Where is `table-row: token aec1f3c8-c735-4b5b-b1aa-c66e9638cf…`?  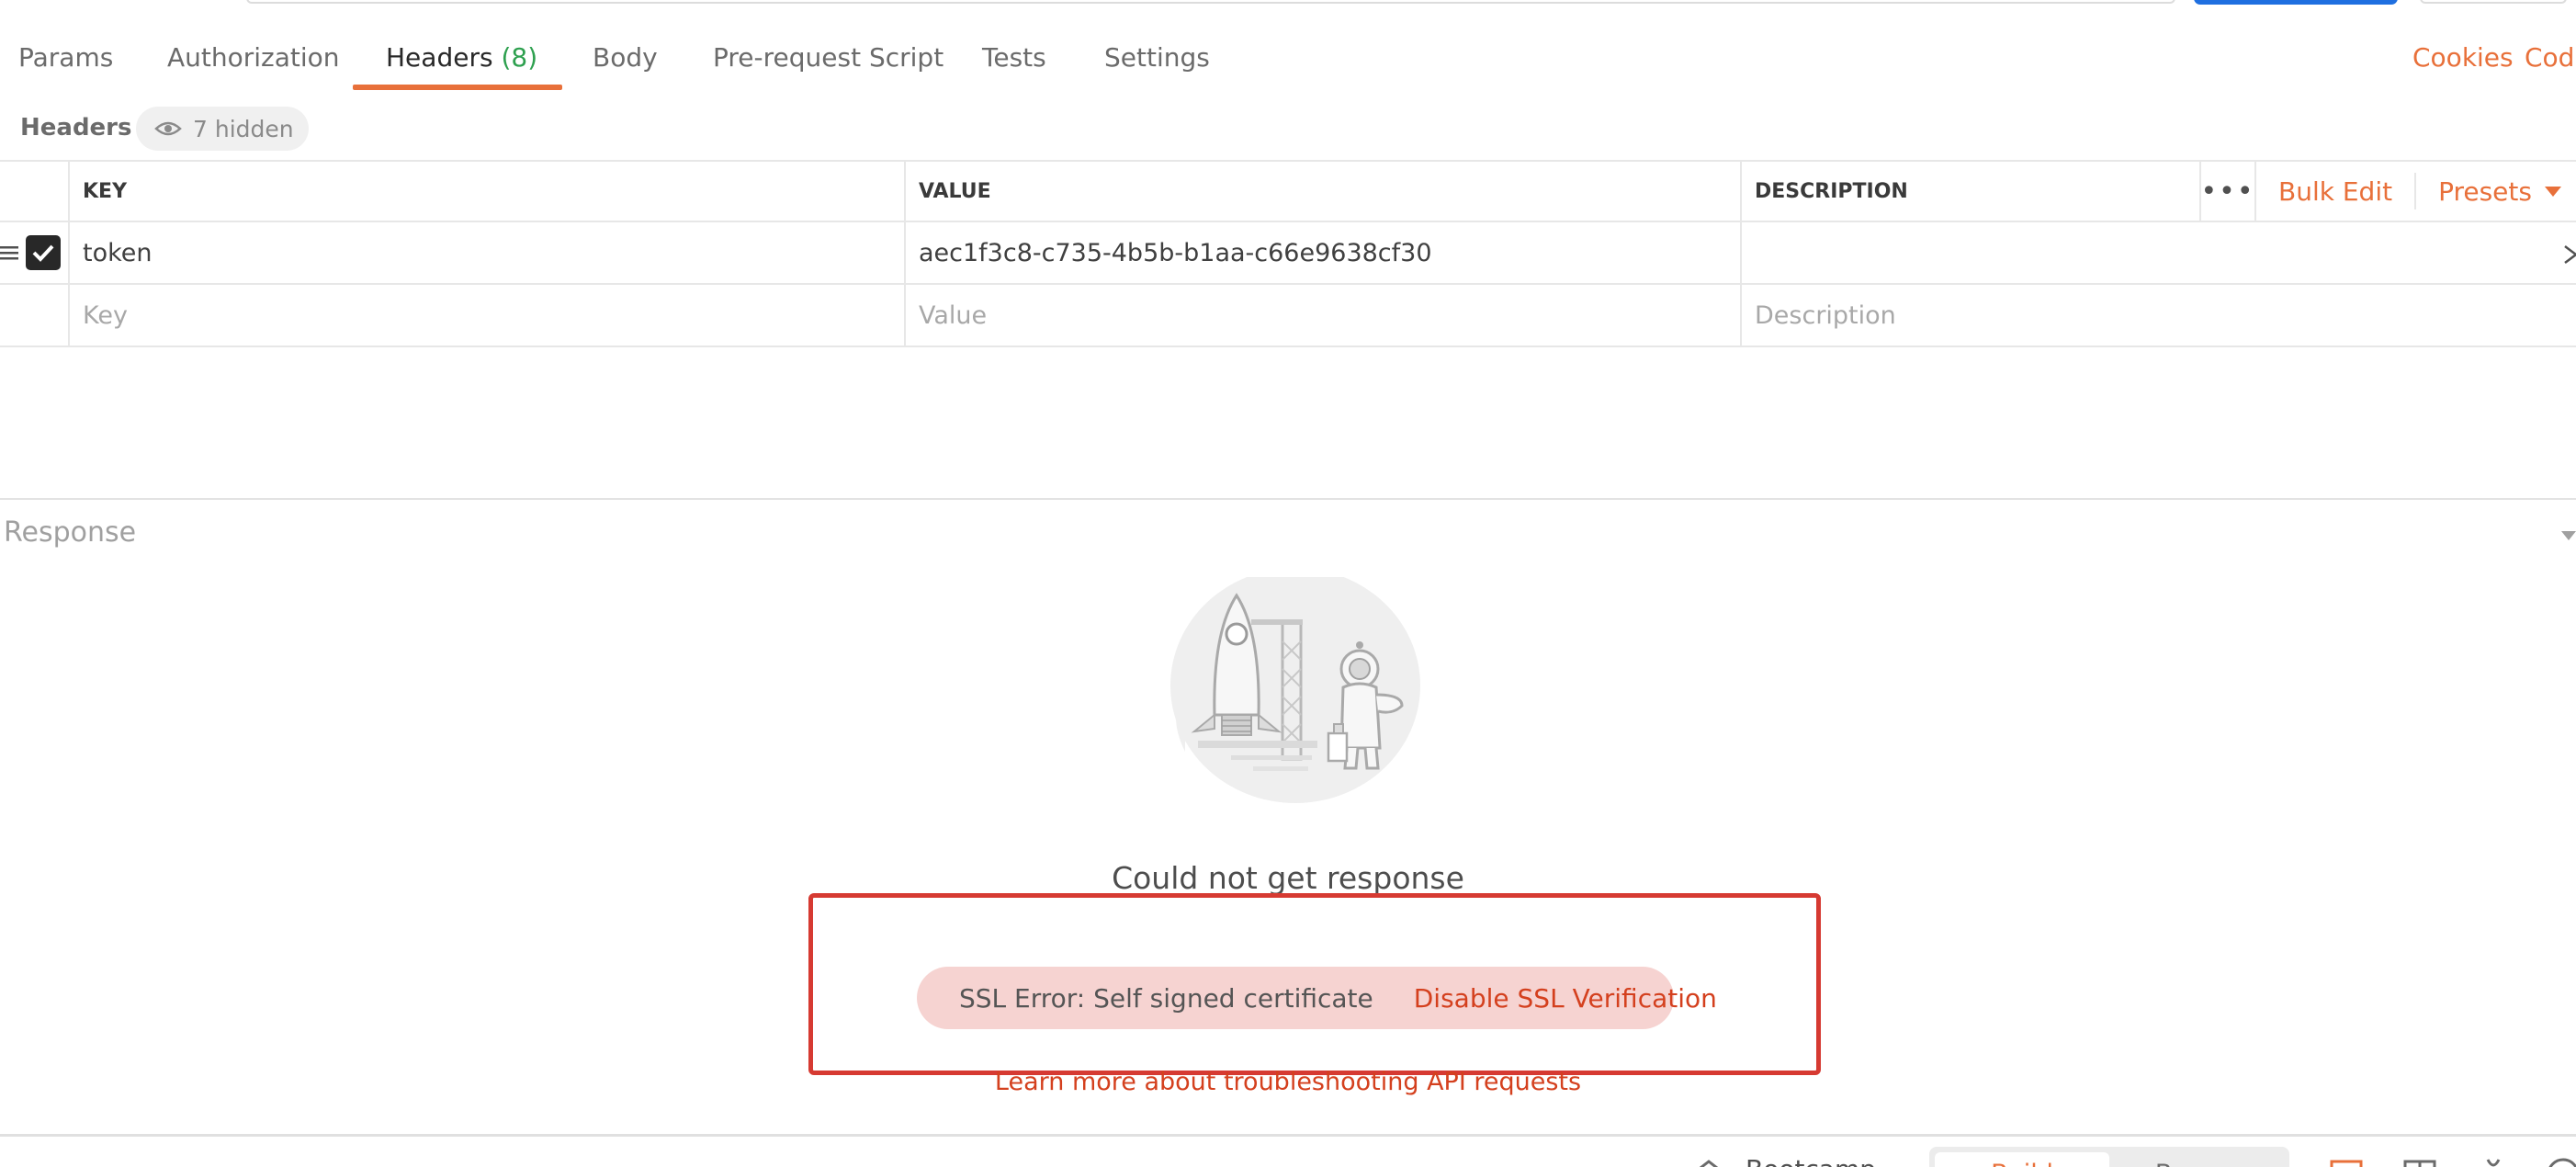
table-row: token aec1f3c8-c735-4b5b-b1aa-c66e9638cf… is located at coordinates (1288, 253).